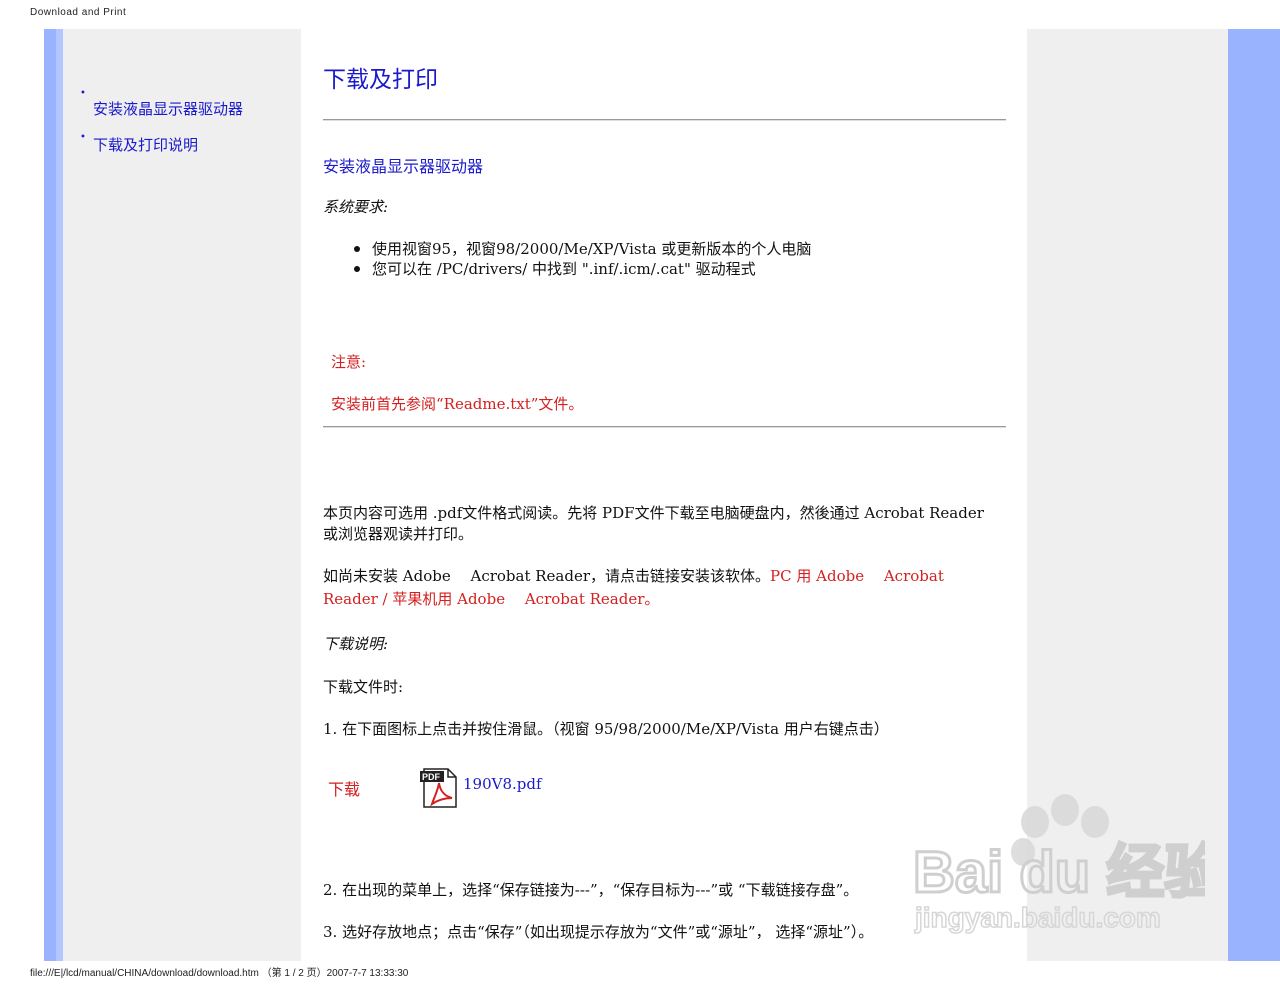 The height and width of the screenshot is (989, 1280). I want to click on print-header: Download and Print, so click(78, 12).